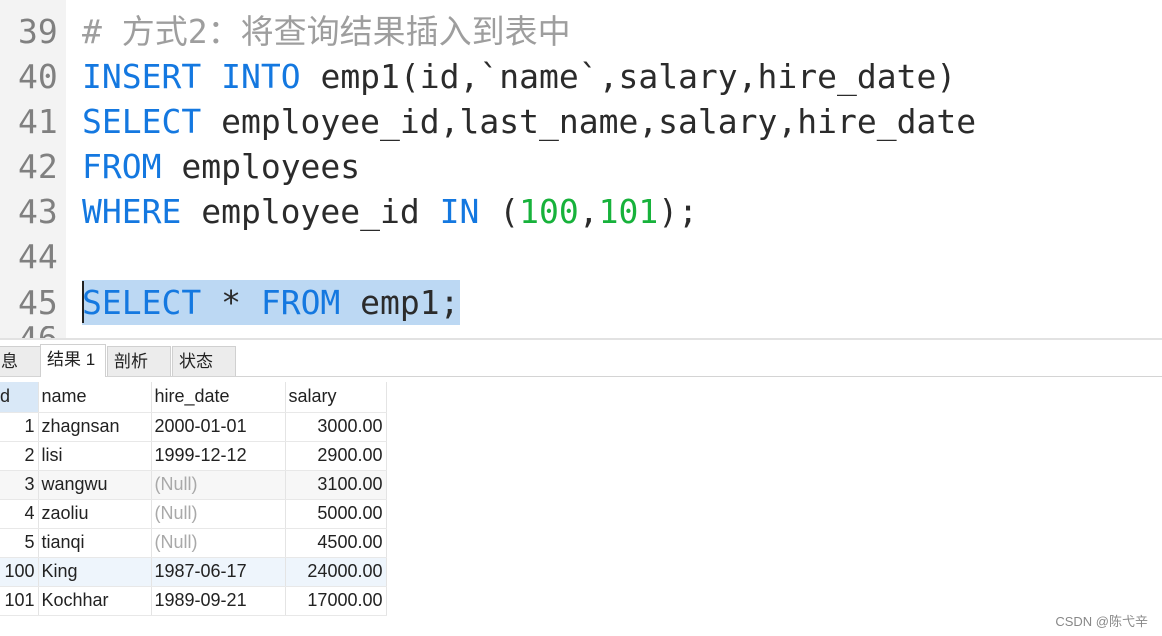 This screenshot has height=636, width=1162. What do you see at coordinates (581, 360) in the screenshot?
I see `result-tabs: 息 结果 1 剖析 状态` at bounding box center [581, 360].